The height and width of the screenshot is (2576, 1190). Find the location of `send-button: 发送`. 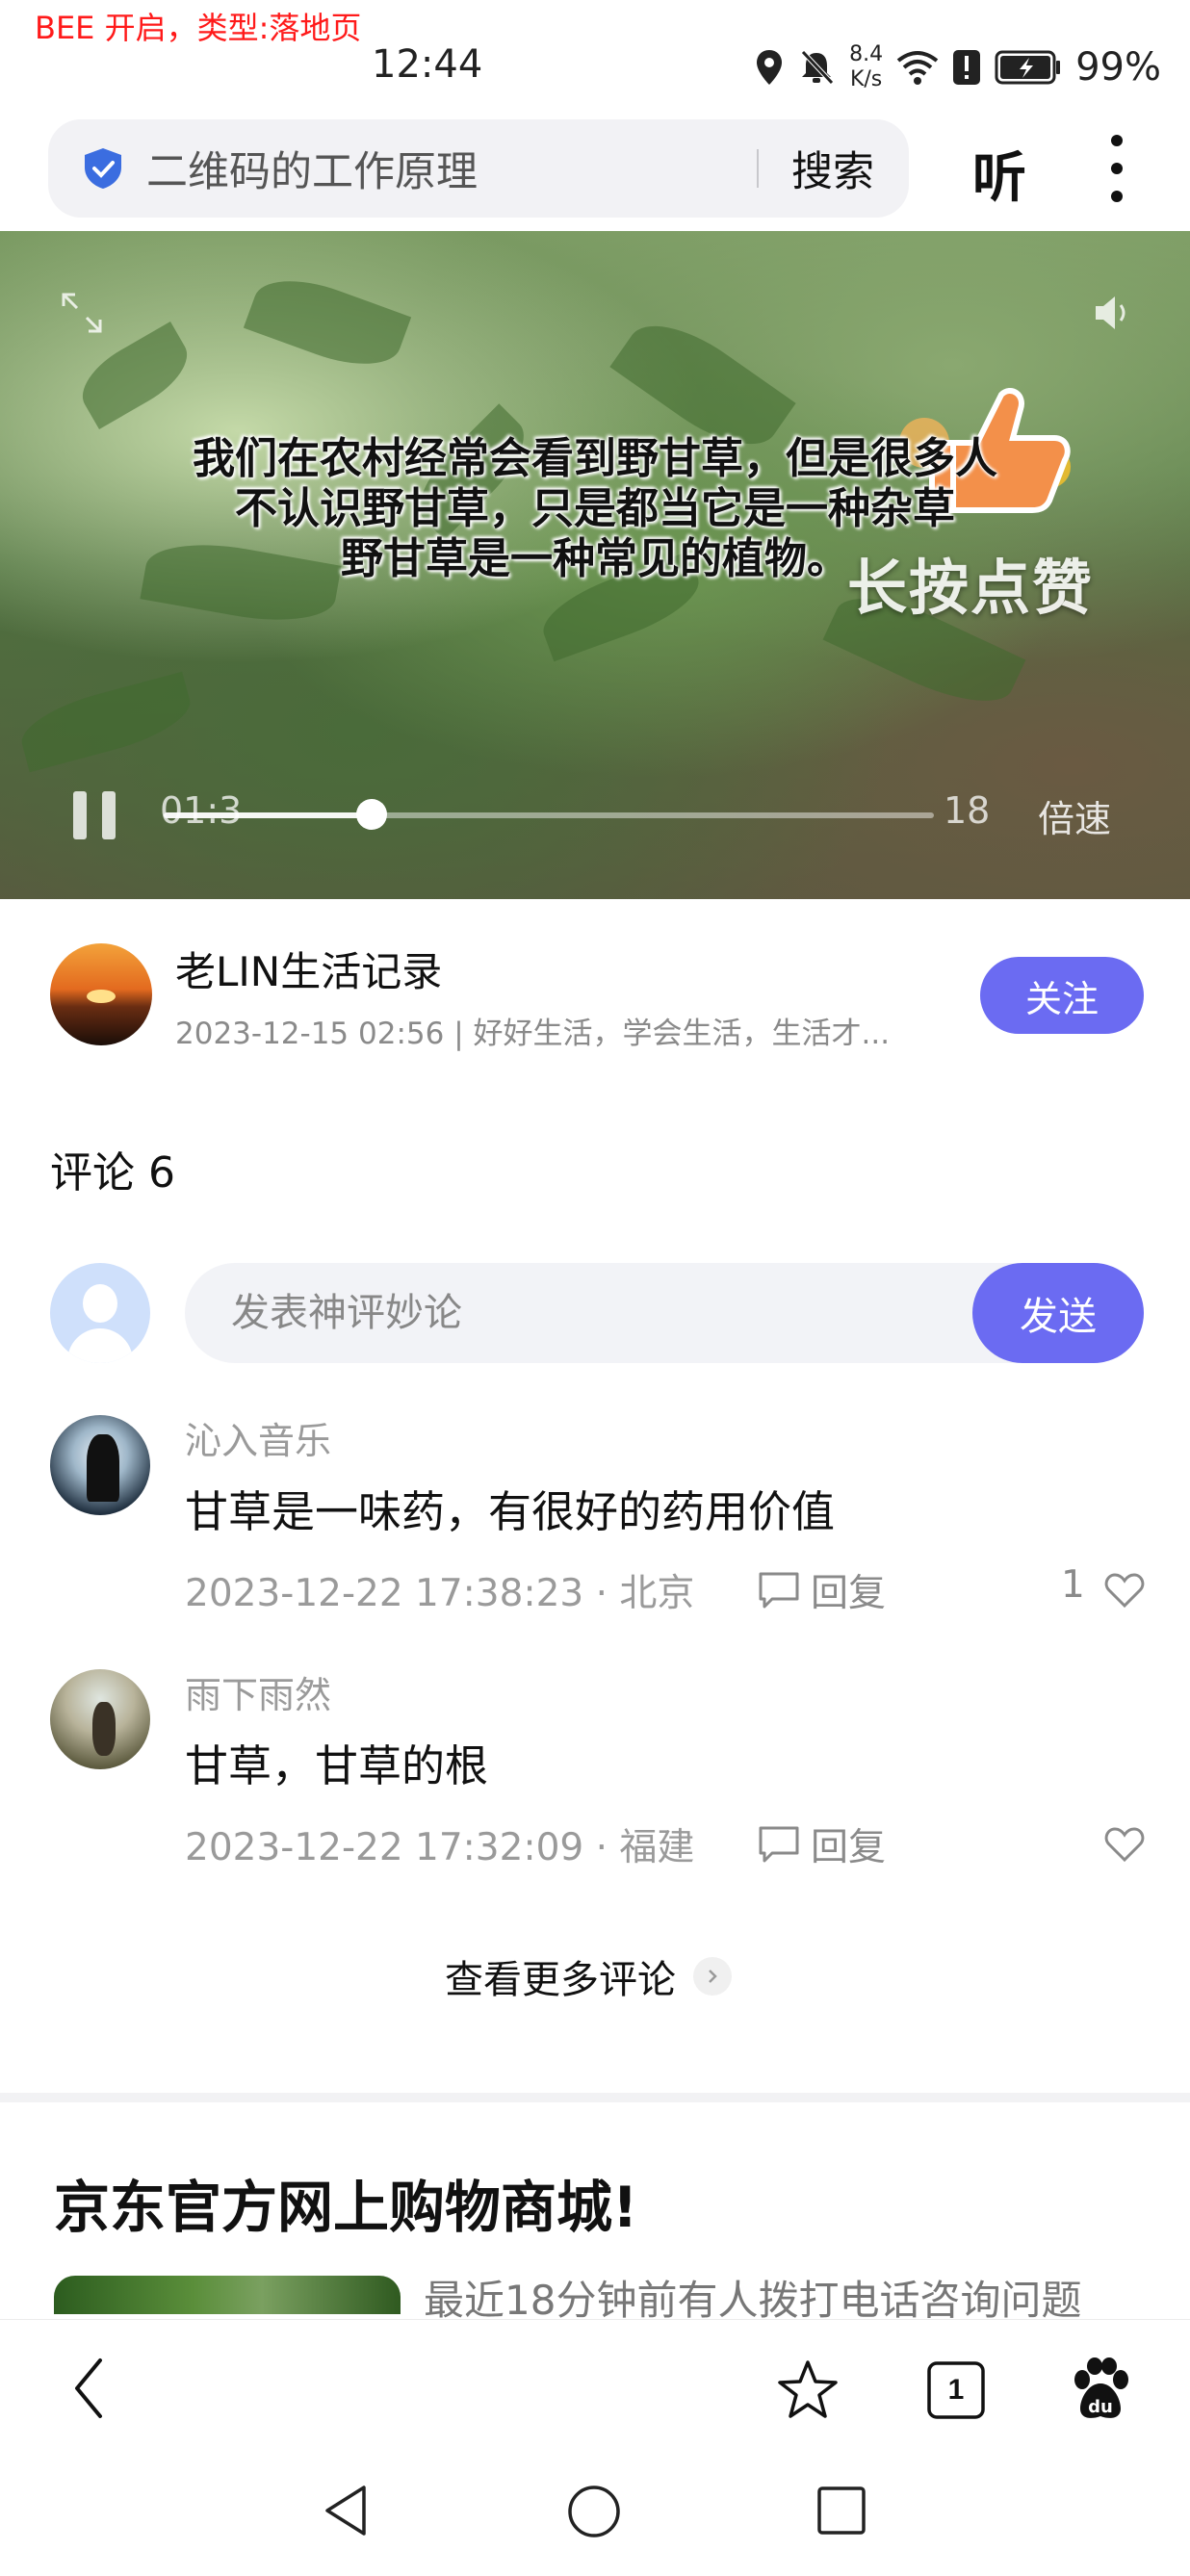

send-button: 发送 is located at coordinates (1058, 1313).